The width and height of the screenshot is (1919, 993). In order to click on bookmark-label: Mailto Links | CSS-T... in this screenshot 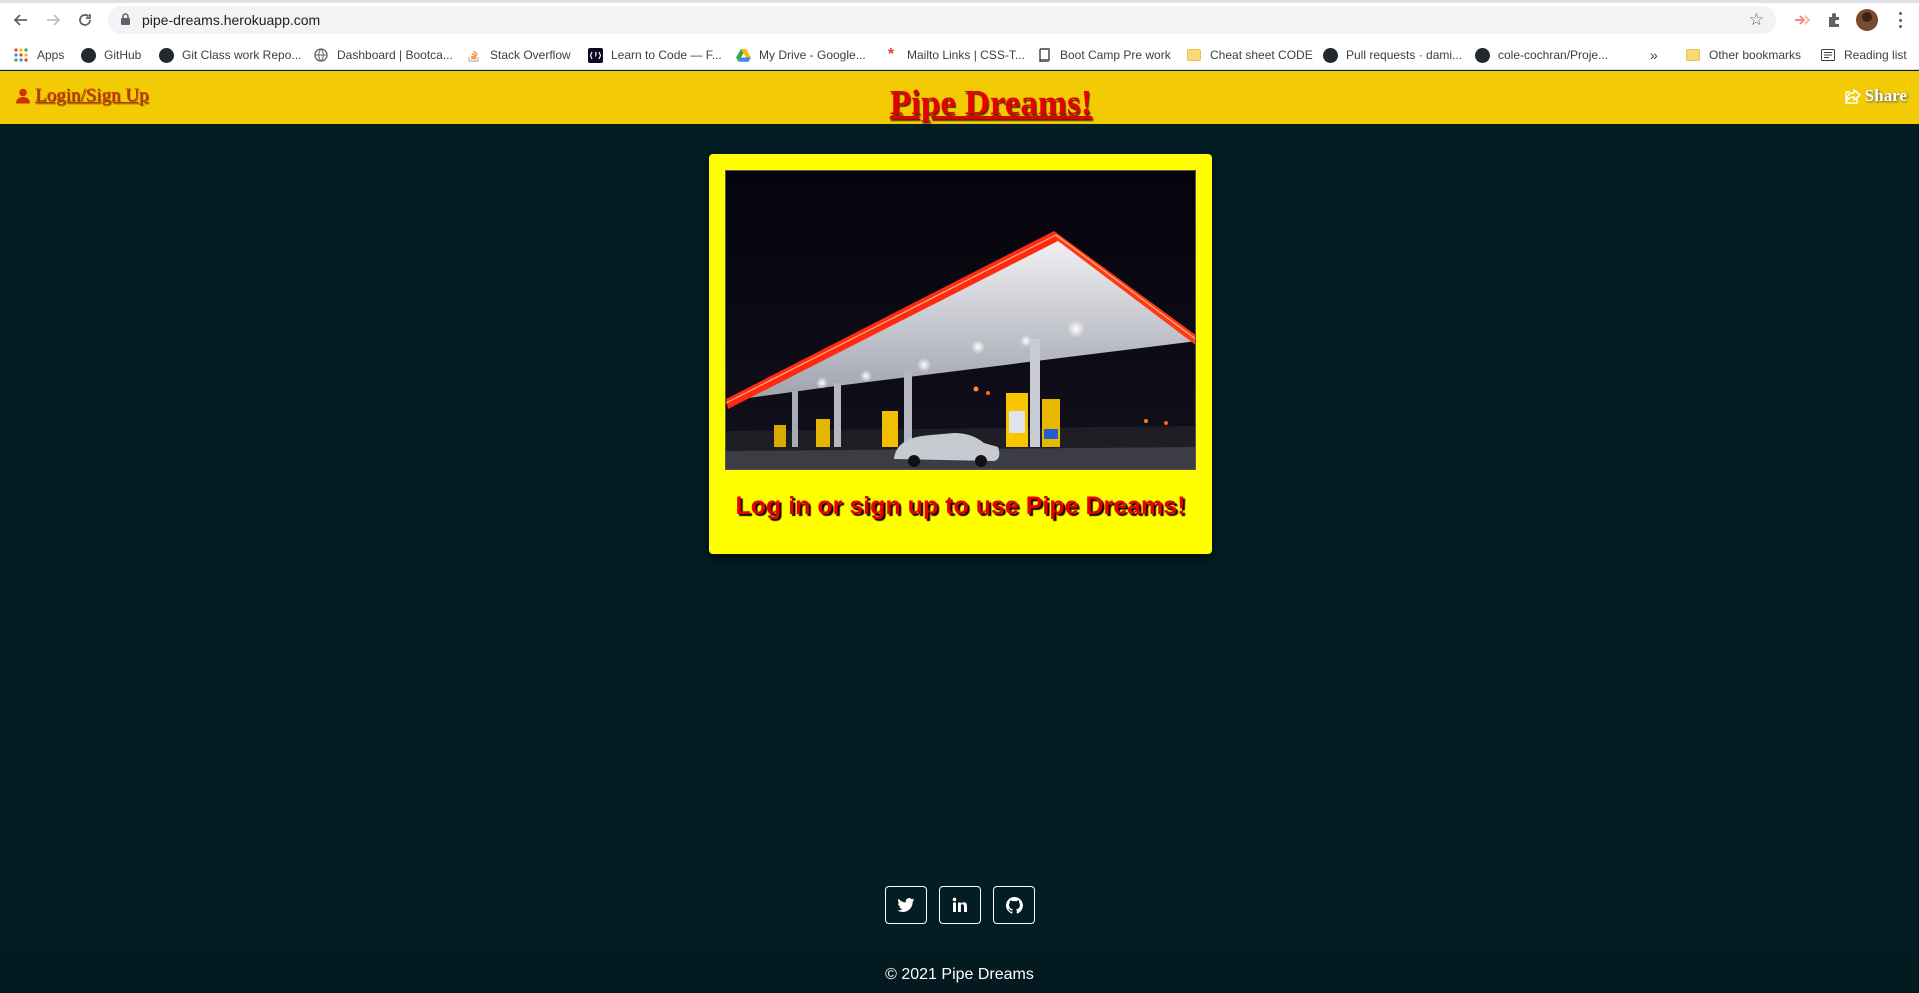, I will do `click(966, 55)`.